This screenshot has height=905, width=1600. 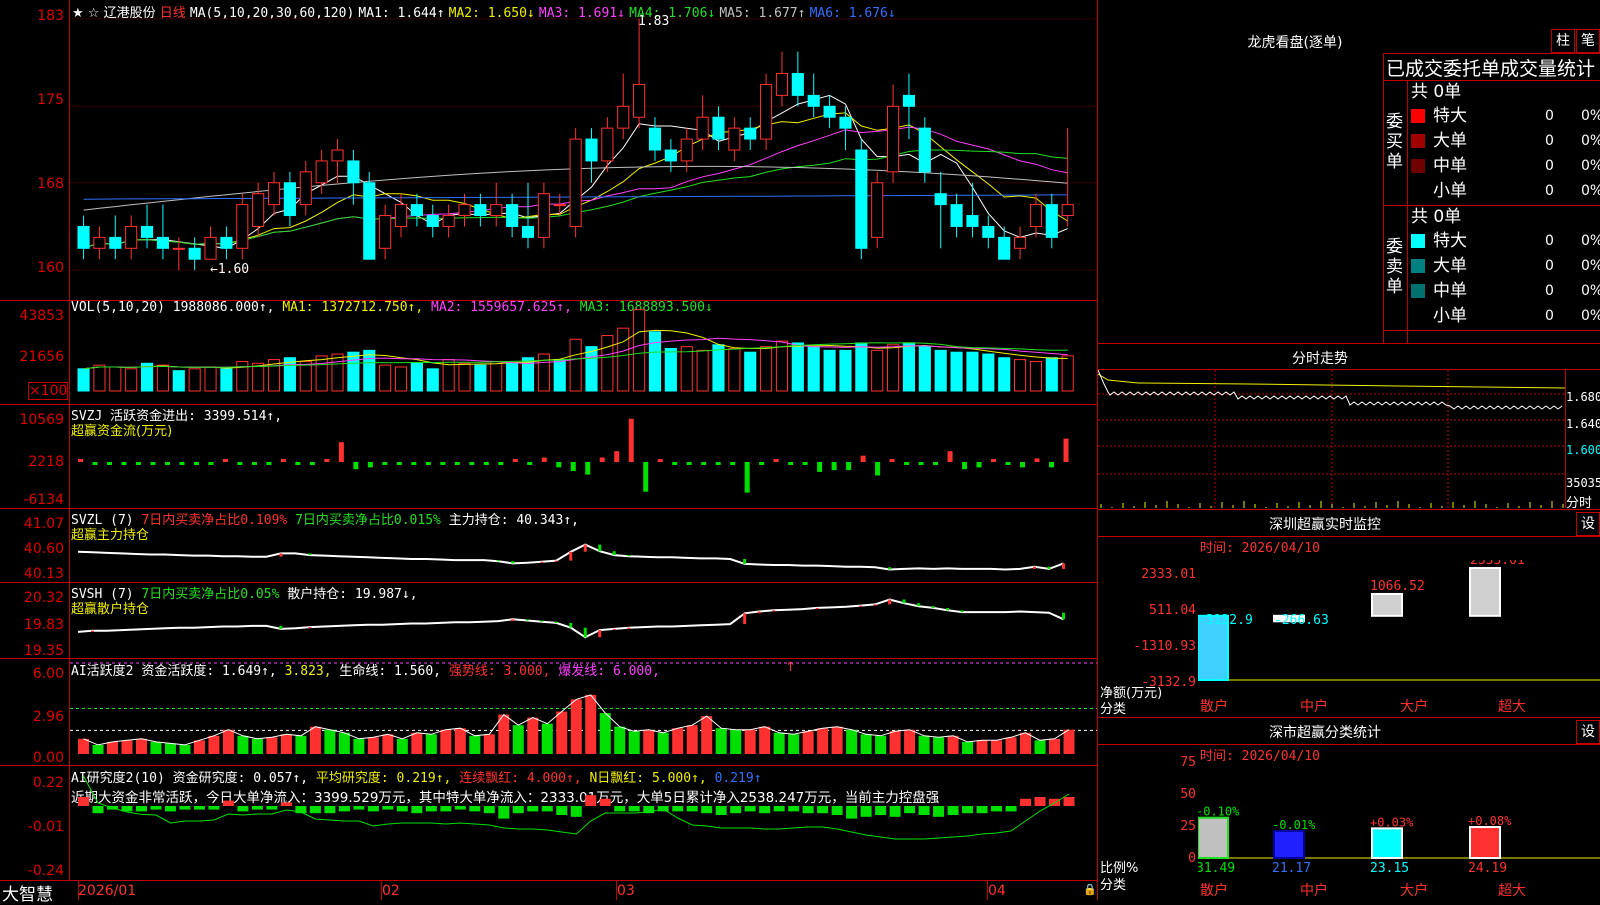 What do you see at coordinates (1418, 266) in the screenshot?
I see `sell-color-swatch` at bounding box center [1418, 266].